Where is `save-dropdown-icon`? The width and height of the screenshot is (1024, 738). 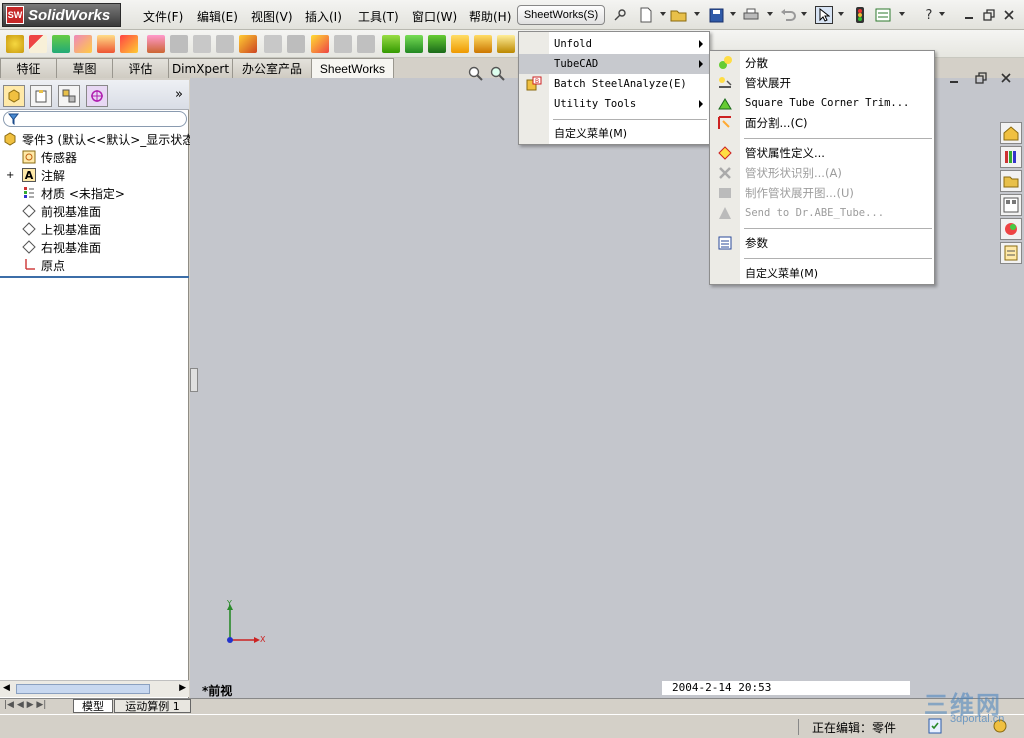 save-dropdown-icon is located at coordinates (733, 14).